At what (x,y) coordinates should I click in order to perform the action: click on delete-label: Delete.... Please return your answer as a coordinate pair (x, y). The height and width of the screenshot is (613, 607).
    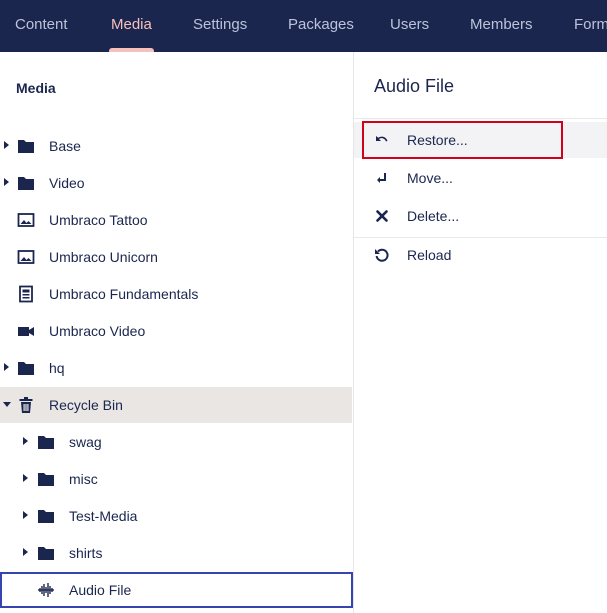
    Looking at the image, I should click on (433, 216).